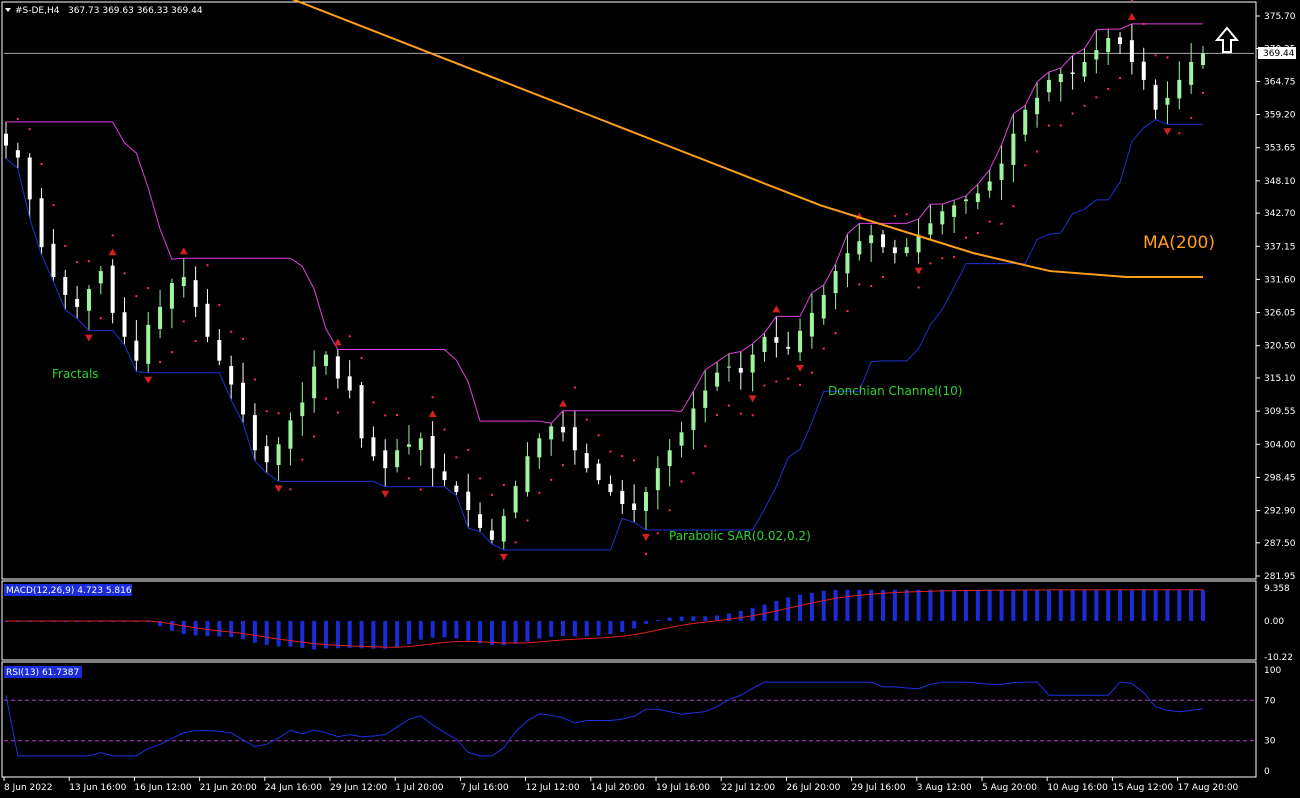 The width and height of the screenshot is (1300, 798). Describe the element at coordinates (1280, 412) in the screenshot. I see `y-tick-label: 309.55` at that location.